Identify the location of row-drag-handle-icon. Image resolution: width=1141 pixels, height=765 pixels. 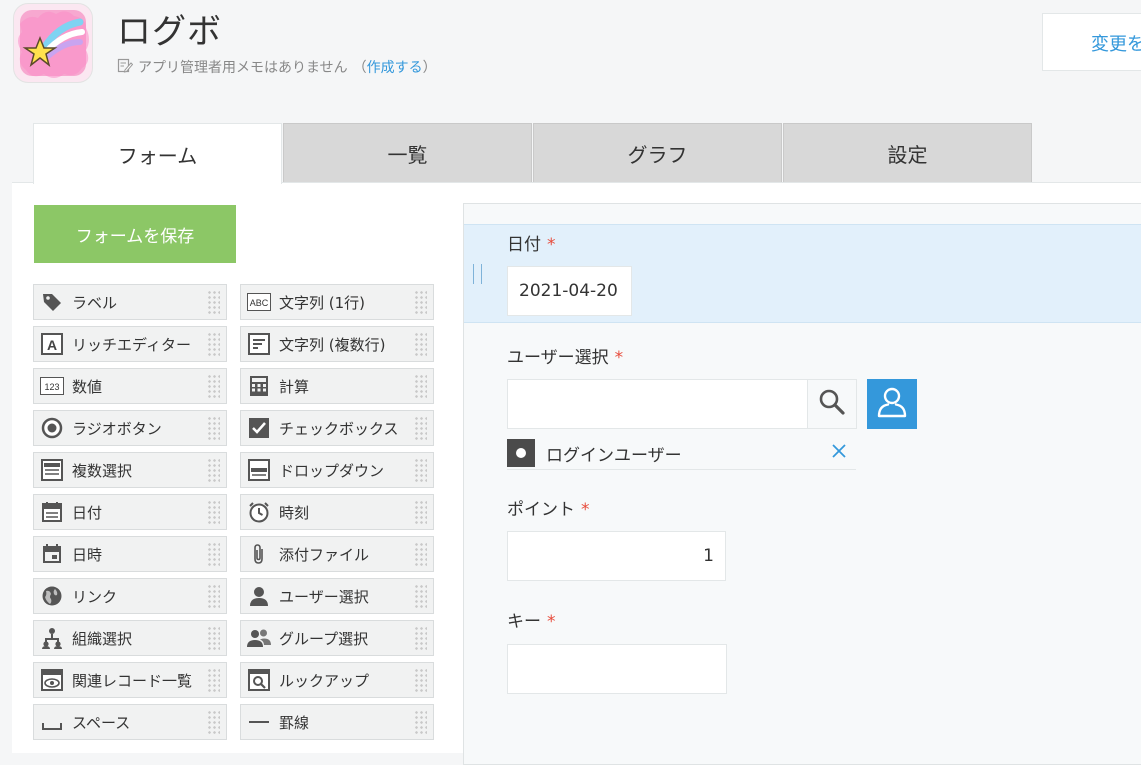
(477, 274).